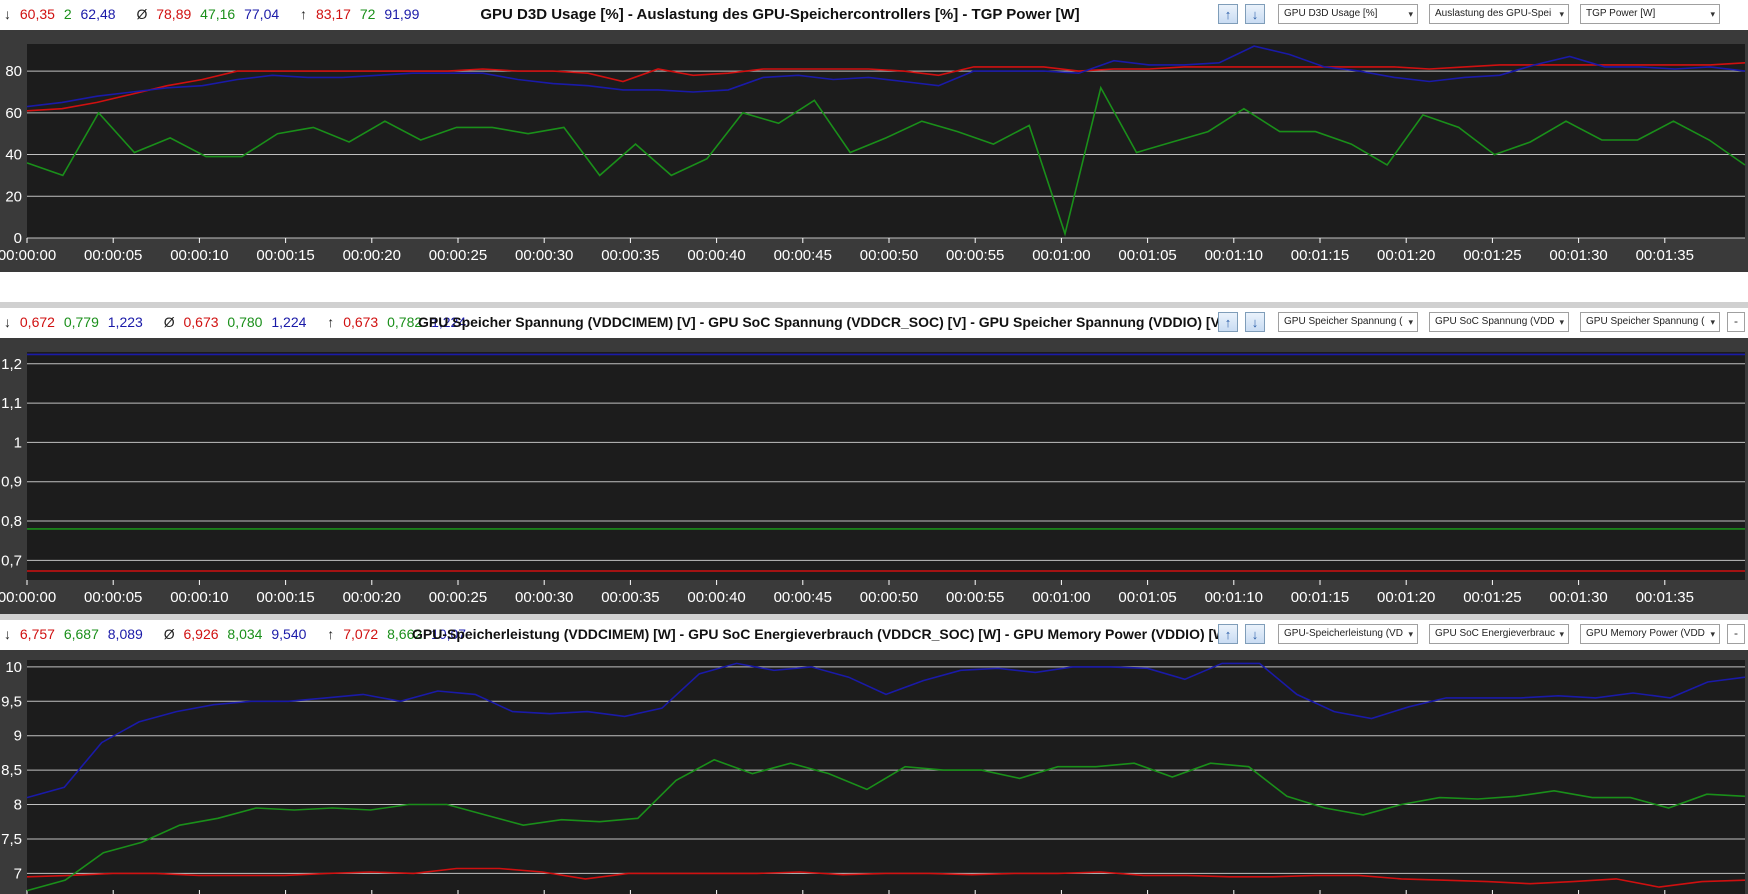 The height and width of the screenshot is (894, 1748). Describe the element at coordinates (113, 597) in the screenshot. I see `x-tick-label: 00:00:05` at that location.